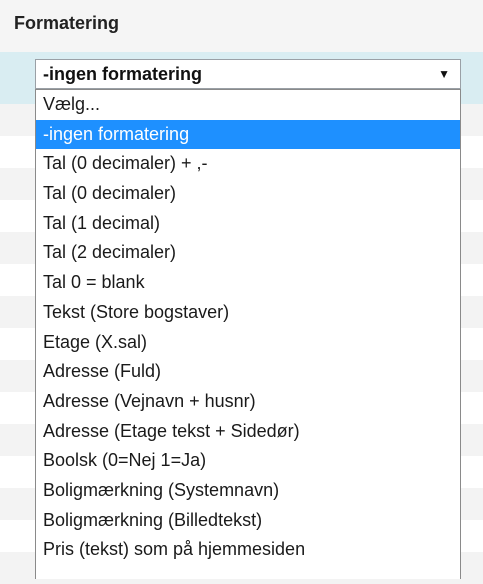 Image resolution: width=483 pixels, height=584 pixels. What do you see at coordinates (248, 432) in the screenshot?
I see `dropdown-option: Adresse (Etage tekst + Sidedør)` at bounding box center [248, 432].